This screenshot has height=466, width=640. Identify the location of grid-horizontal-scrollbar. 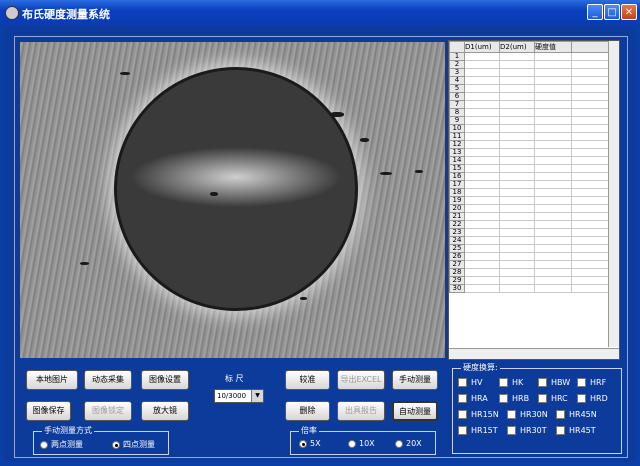
(534, 353).